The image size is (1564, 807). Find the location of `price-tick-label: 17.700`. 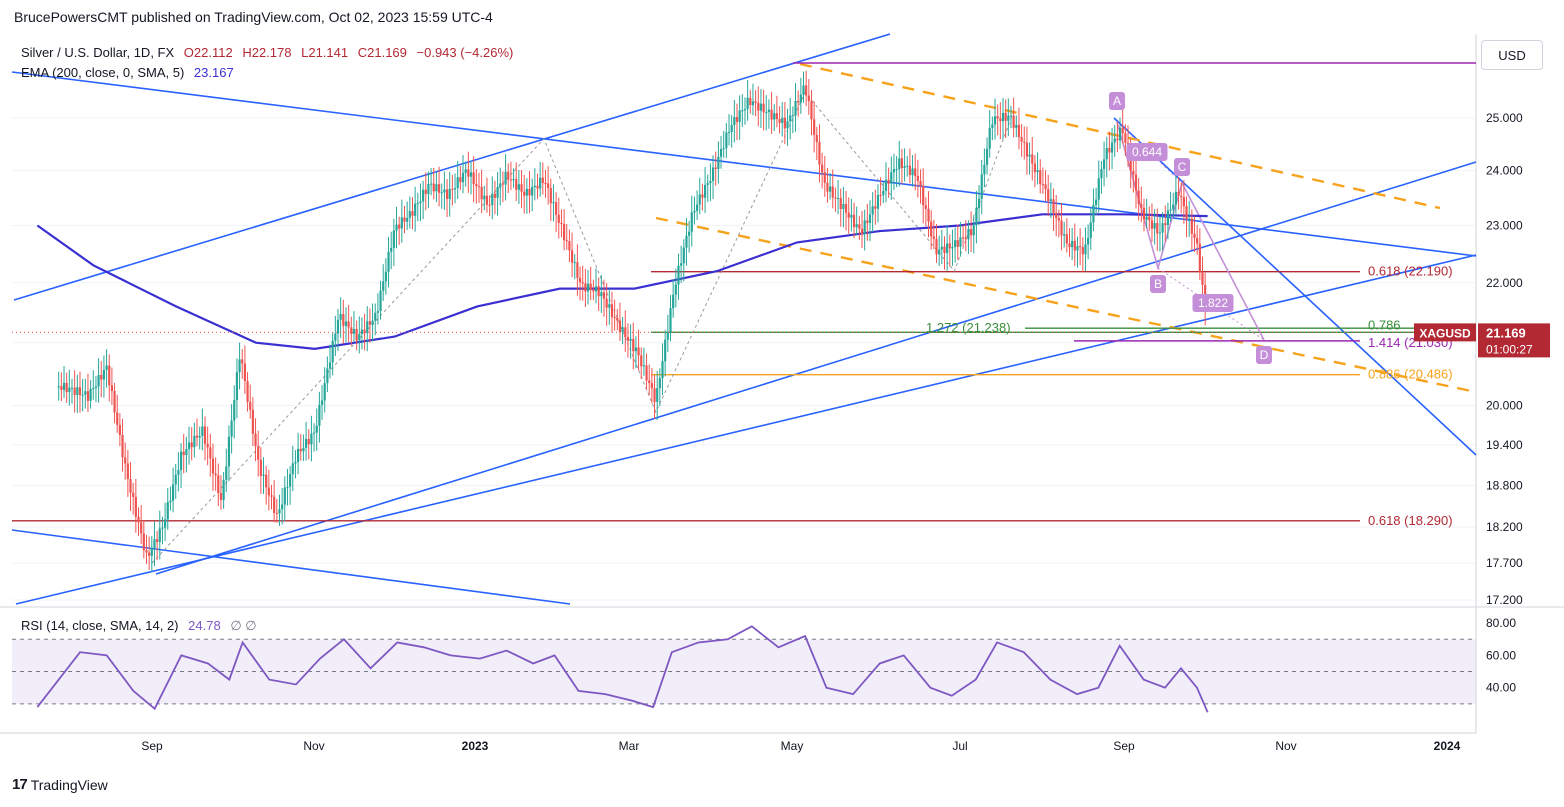

price-tick-label: 17.700 is located at coordinates (1504, 563).